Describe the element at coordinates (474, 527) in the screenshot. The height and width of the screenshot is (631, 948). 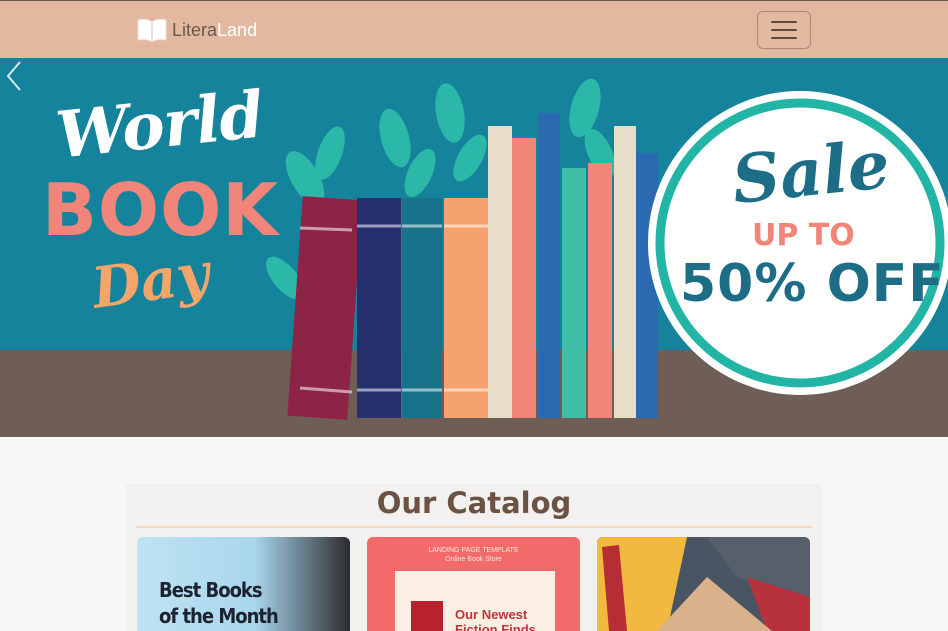
I see `catalog-divider` at that location.